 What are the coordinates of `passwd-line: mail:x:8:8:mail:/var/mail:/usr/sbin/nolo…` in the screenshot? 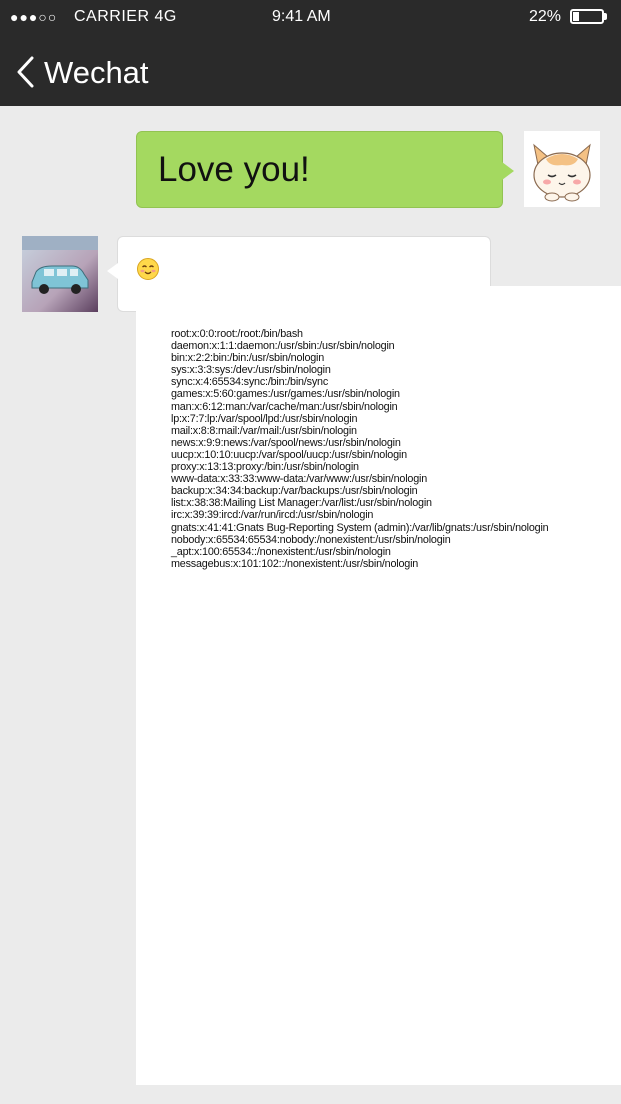 It's located at (264, 430).